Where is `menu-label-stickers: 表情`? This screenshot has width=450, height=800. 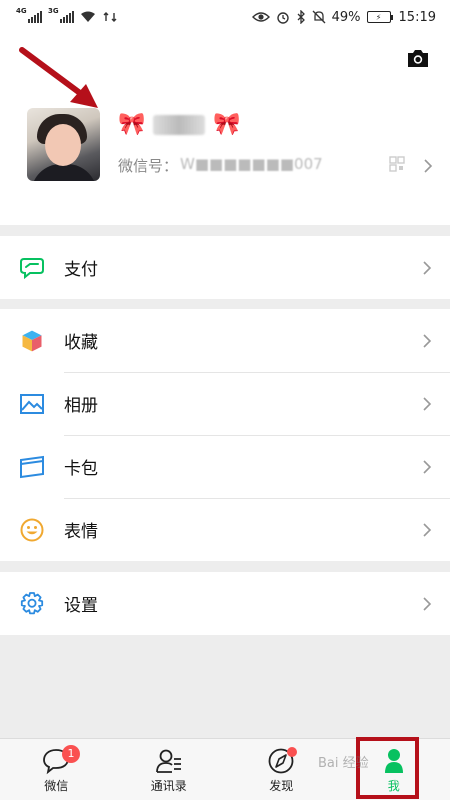 menu-label-stickers: 表情 is located at coordinates (81, 532).